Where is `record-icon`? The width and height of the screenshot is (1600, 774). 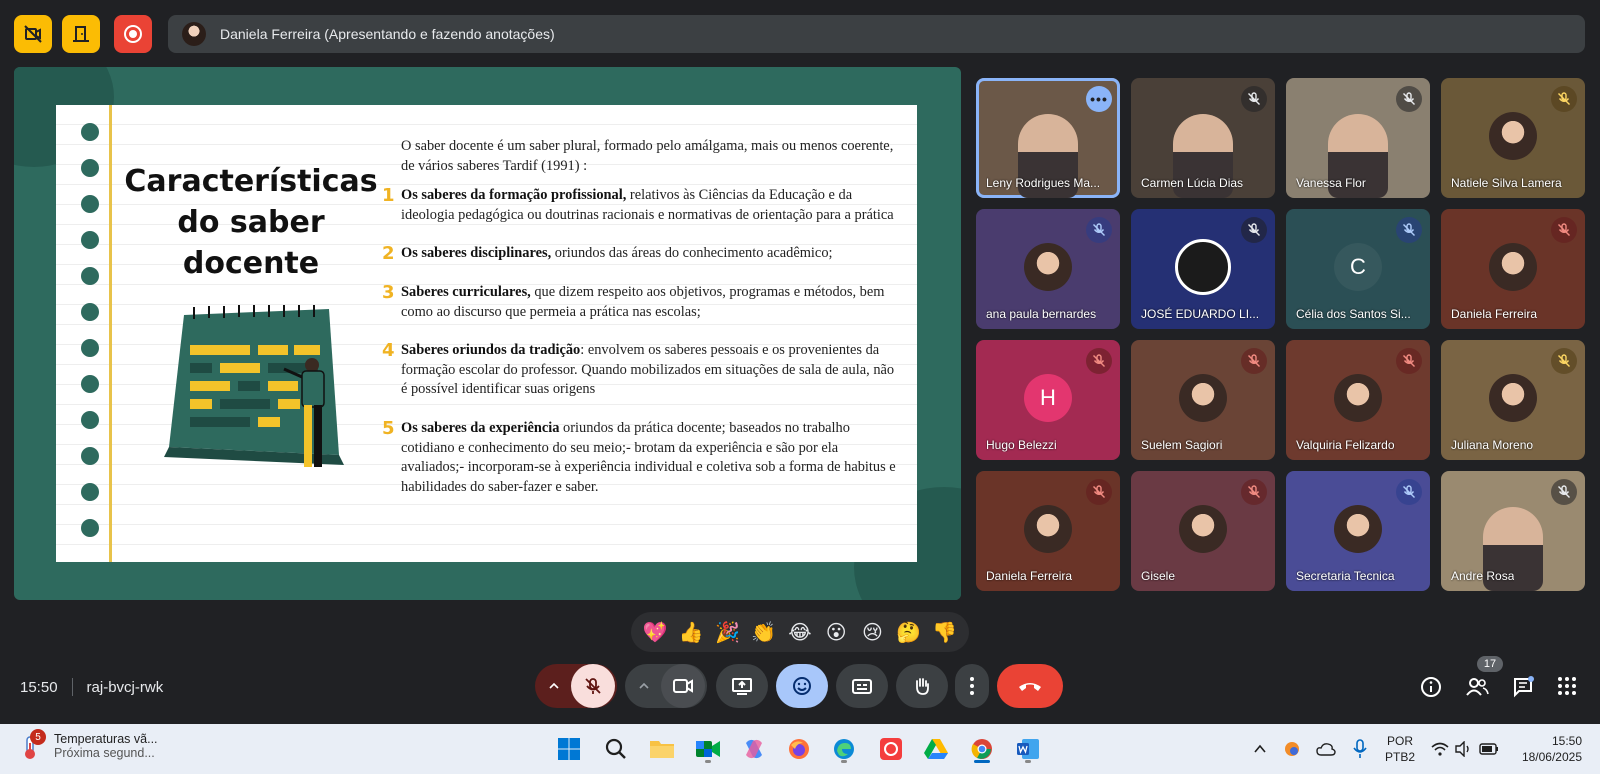 record-icon is located at coordinates (133, 34).